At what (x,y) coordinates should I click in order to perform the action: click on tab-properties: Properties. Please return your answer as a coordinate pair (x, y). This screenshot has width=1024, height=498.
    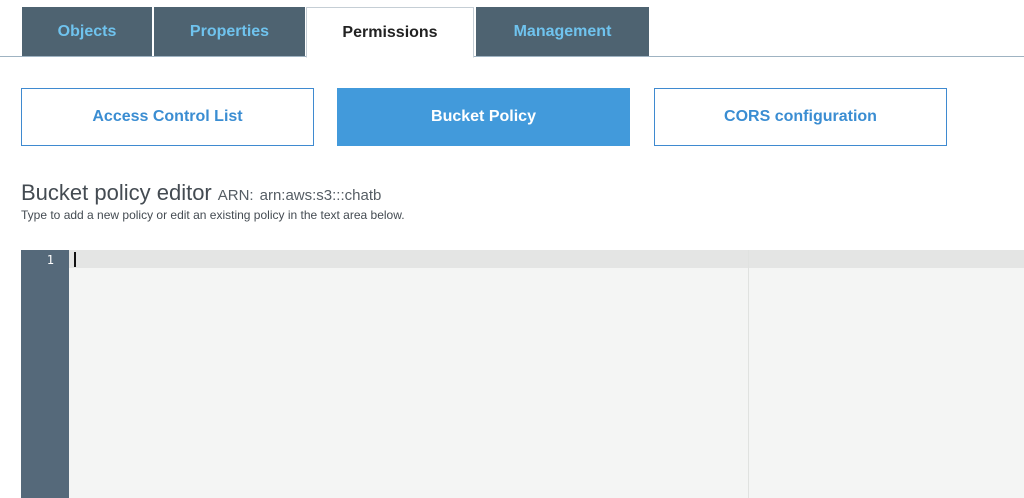
    Looking at the image, I should click on (229, 32).